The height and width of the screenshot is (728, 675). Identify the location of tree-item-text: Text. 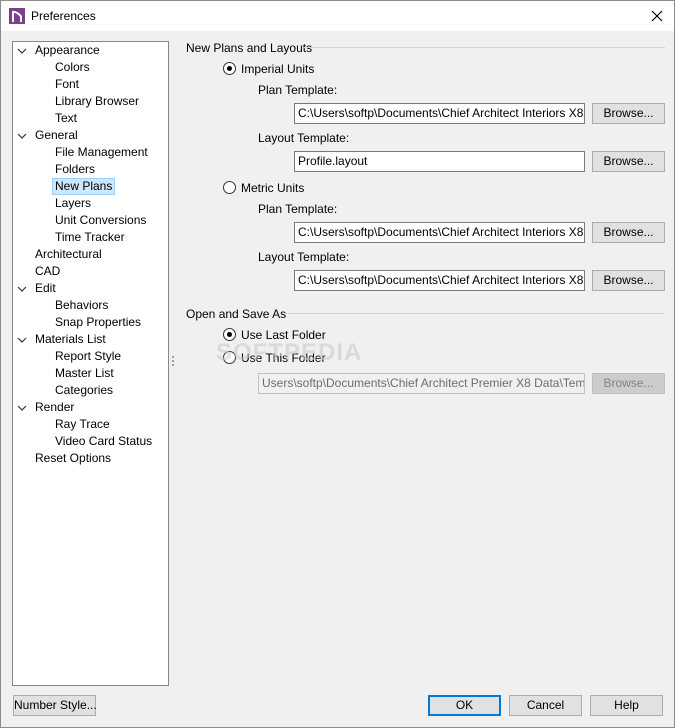
(66, 118).